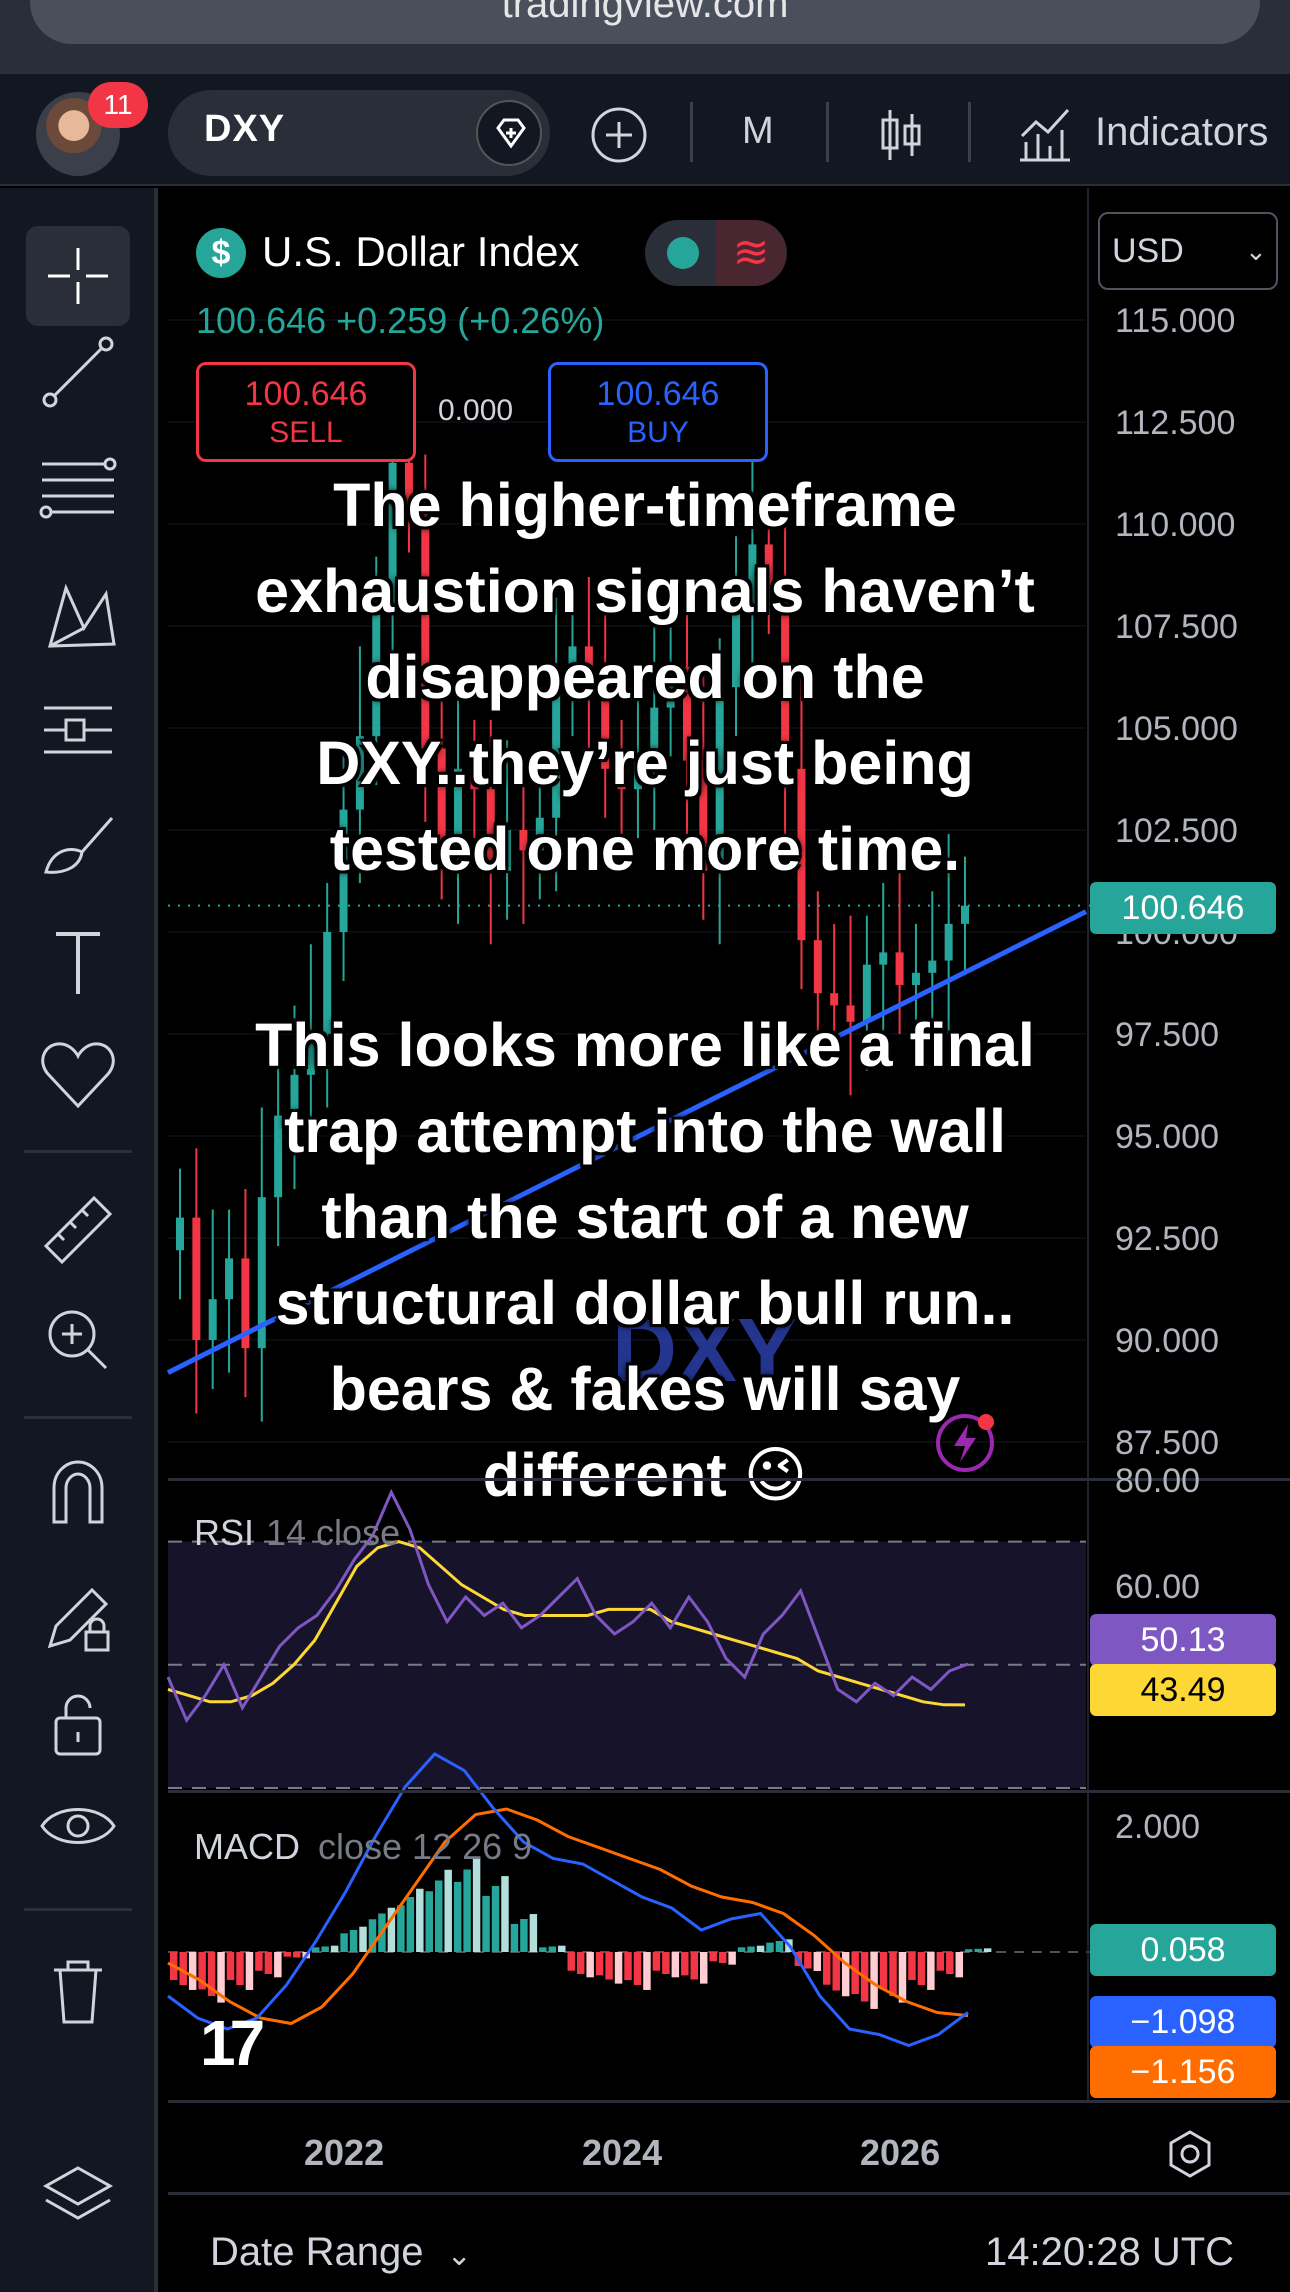  What do you see at coordinates (344, 2152) in the screenshot?
I see `year-label: 2022` at bounding box center [344, 2152].